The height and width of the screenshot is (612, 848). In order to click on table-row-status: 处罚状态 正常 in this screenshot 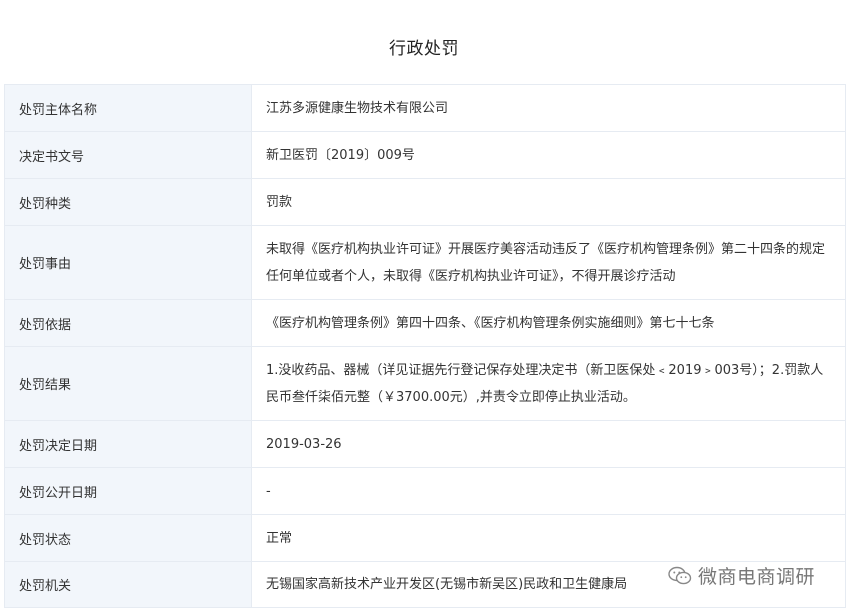, I will do `click(425, 538)`.